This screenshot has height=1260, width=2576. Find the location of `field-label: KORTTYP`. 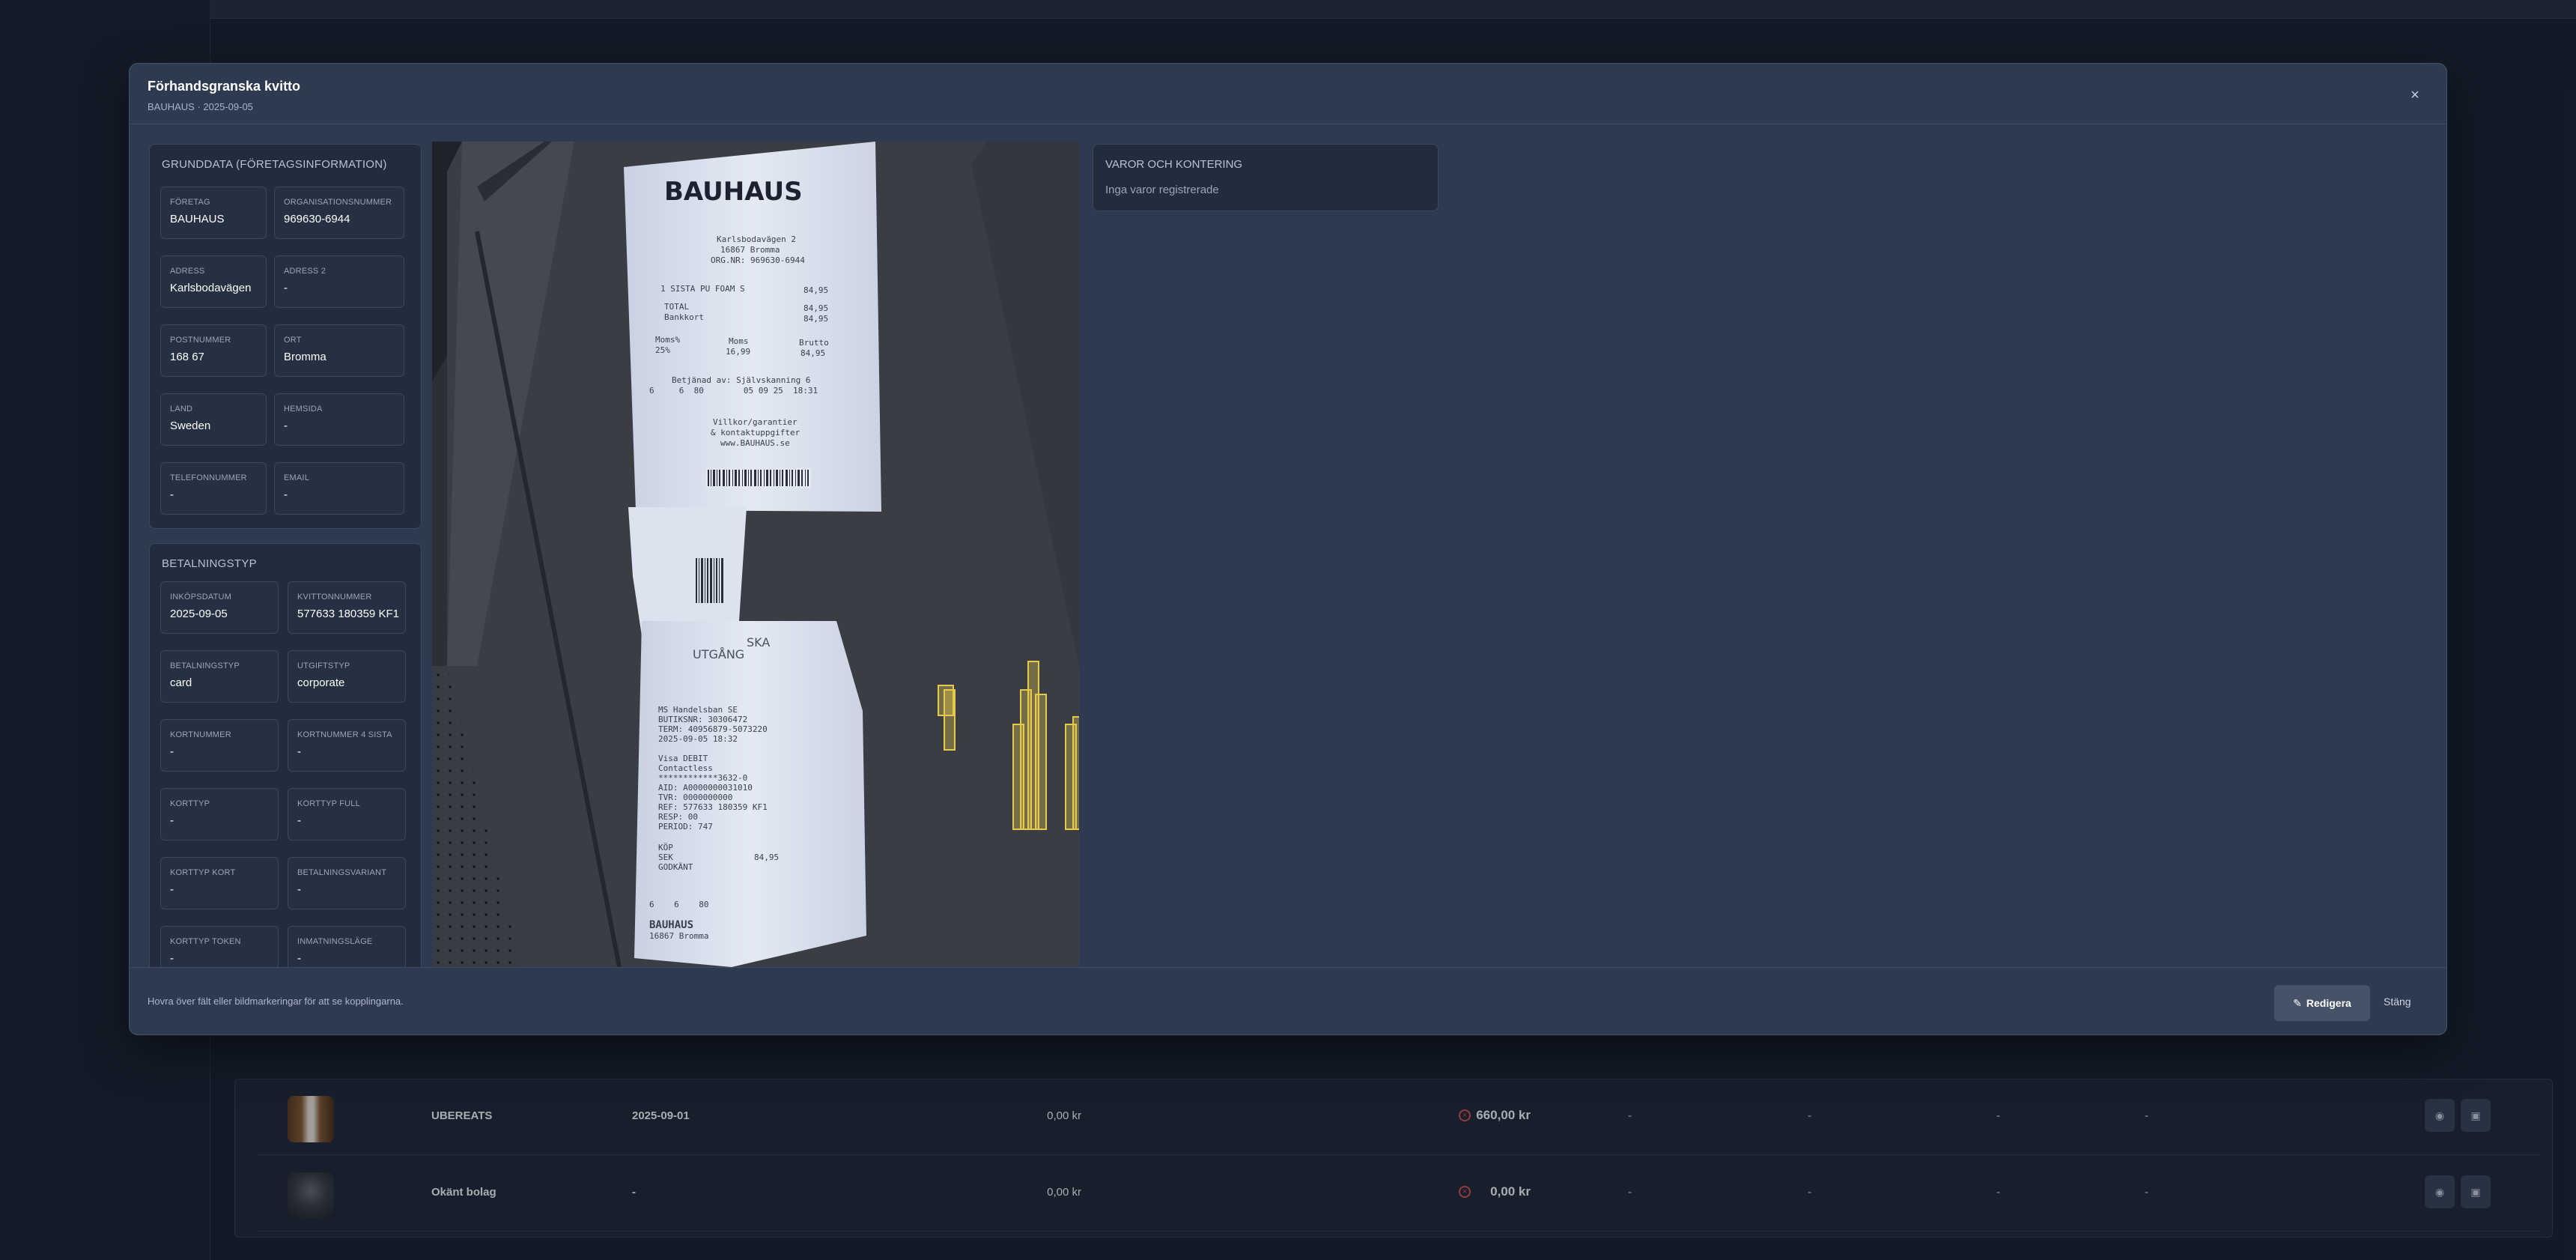

field-label: KORTTYP is located at coordinates (190, 803).